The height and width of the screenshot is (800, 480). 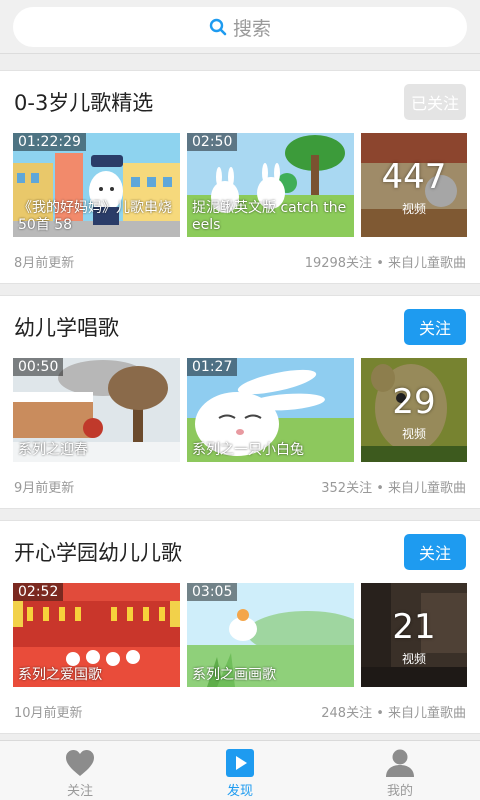 I want to click on video-count: 21, so click(x=414, y=627).